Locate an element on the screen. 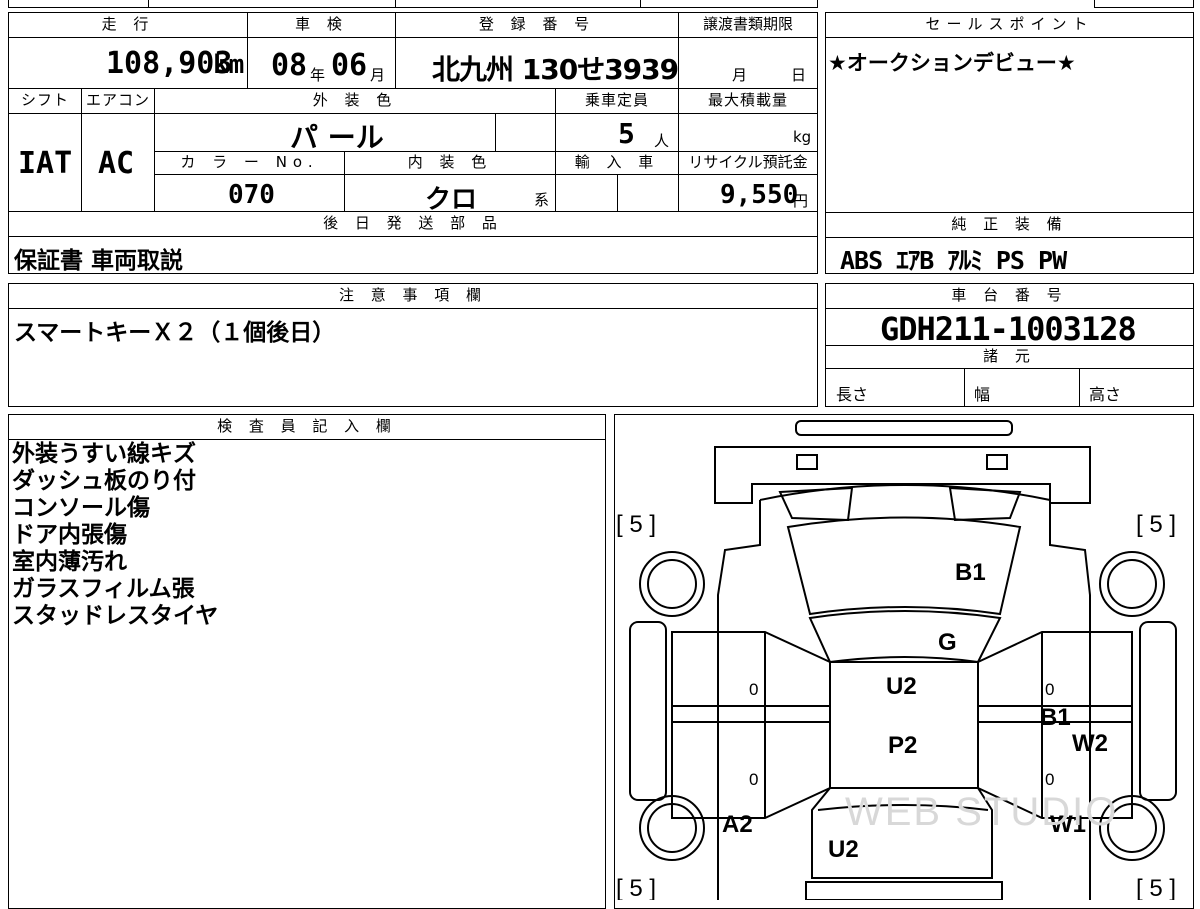  registration-header: 登 録 番 号 is located at coordinates (537, 25).